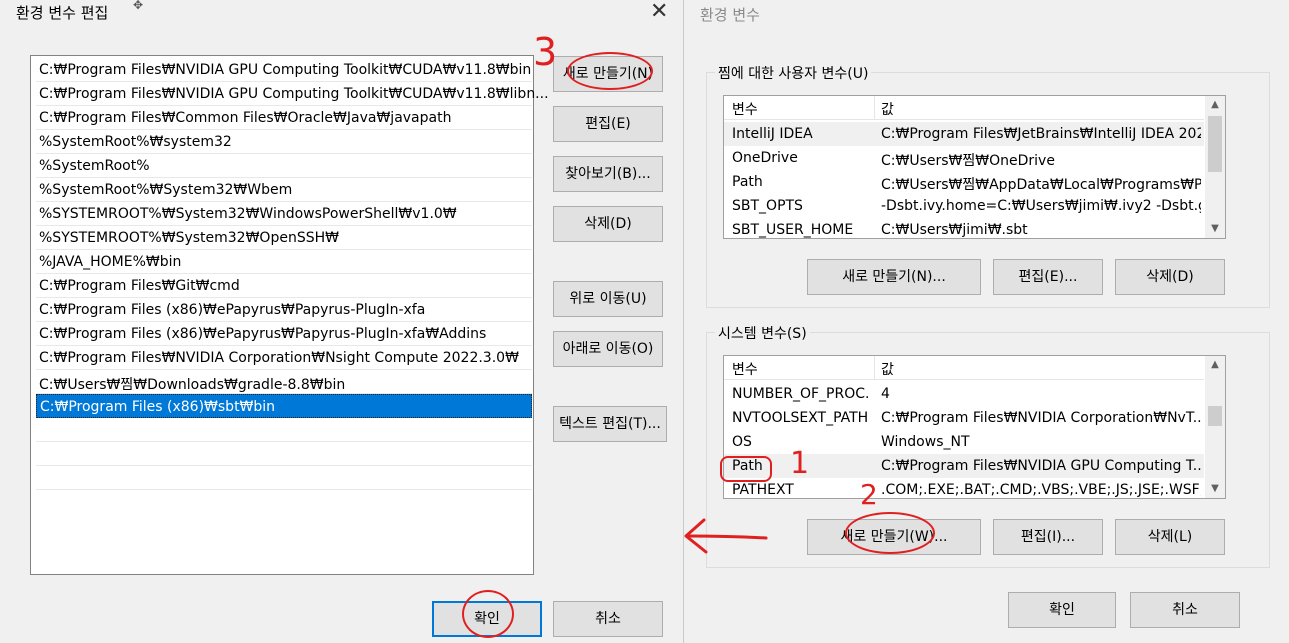  What do you see at coordinates (746, 469) in the screenshot?
I see `annotation-box-path` at bounding box center [746, 469].